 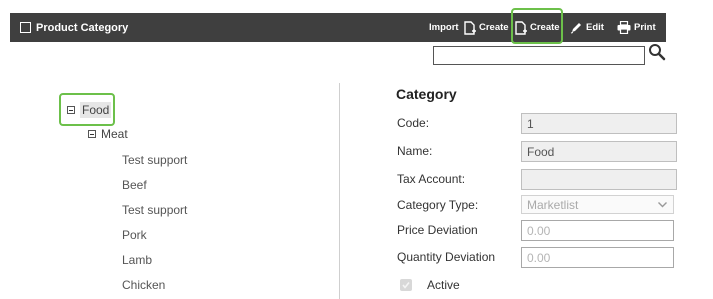 I want to click on search-input, so click(x=539, y=55).